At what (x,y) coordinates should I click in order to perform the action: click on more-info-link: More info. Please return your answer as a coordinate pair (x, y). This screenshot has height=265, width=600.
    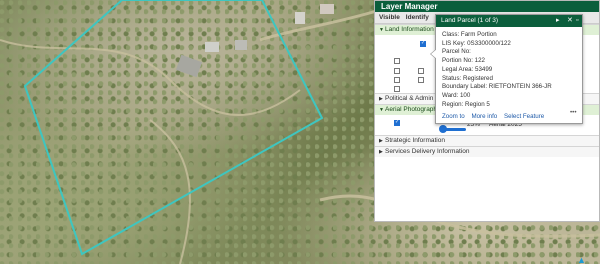
    Looking at the image, I should click on (484, 116).